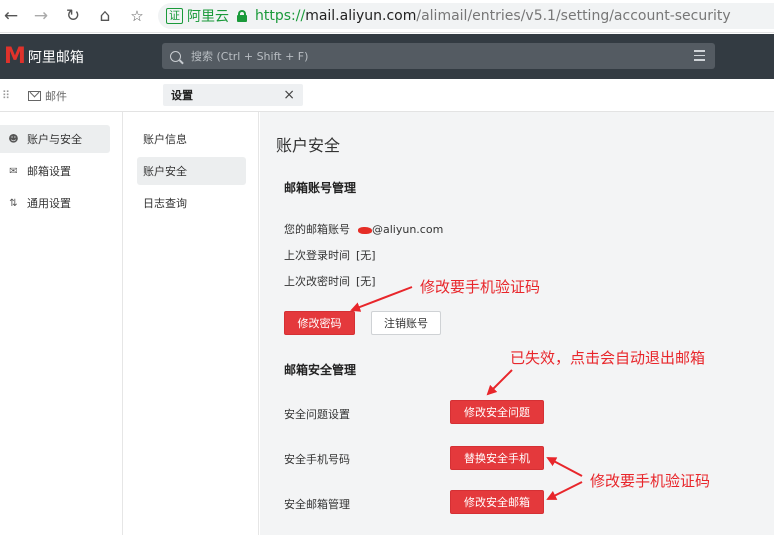 This screenshot has width=774, height=535. I want to click on sliders-icon: ⇅, so click(13, 203).